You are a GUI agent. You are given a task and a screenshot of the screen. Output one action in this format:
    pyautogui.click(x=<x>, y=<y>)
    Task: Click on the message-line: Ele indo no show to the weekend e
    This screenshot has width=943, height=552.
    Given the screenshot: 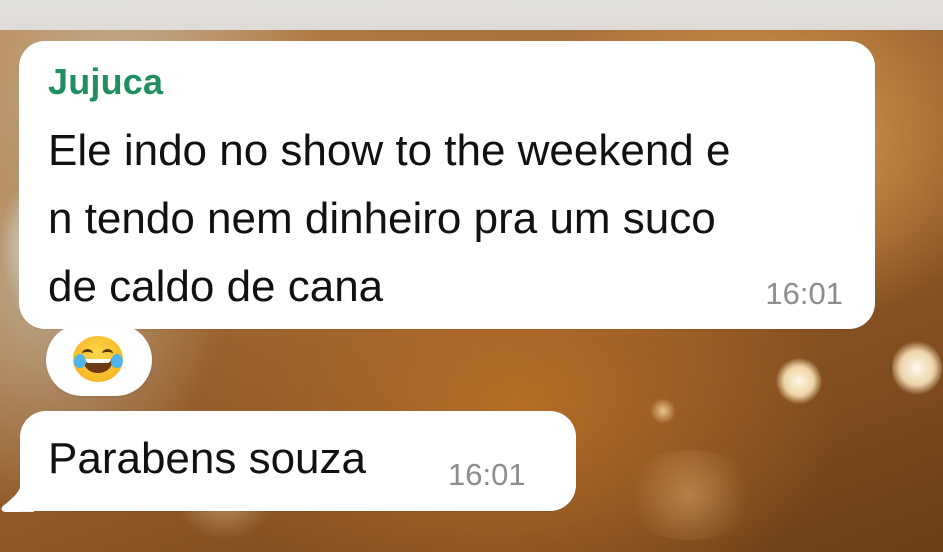 What is the action you would take?
    pyautogui.click(x=389, y=150)
    